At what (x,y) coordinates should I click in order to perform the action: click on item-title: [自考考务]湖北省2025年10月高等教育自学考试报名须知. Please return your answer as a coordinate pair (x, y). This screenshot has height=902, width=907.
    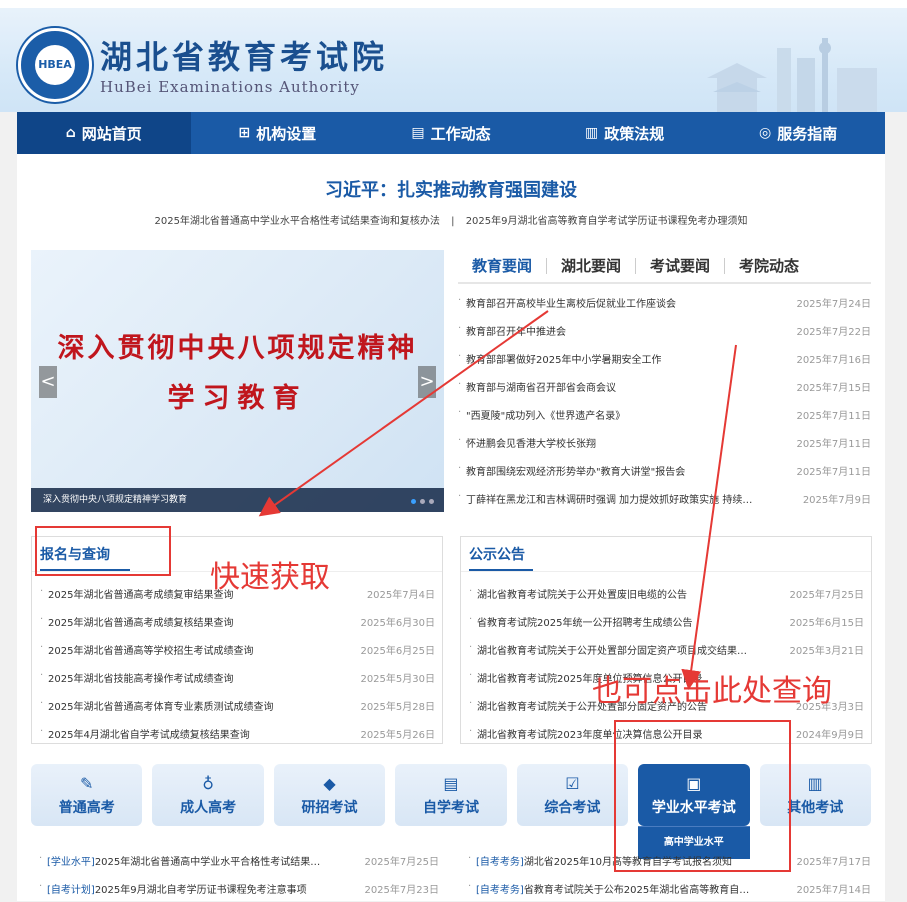
    Looking at the image, I should click on (600, 860).